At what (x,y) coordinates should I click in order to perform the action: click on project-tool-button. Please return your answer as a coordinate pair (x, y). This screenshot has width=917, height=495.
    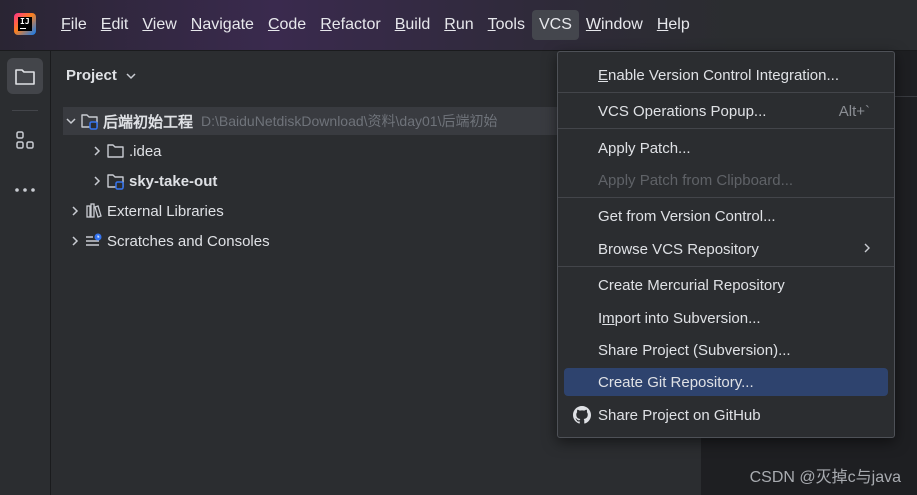
    Looking at the image, I should click on (25, 76).